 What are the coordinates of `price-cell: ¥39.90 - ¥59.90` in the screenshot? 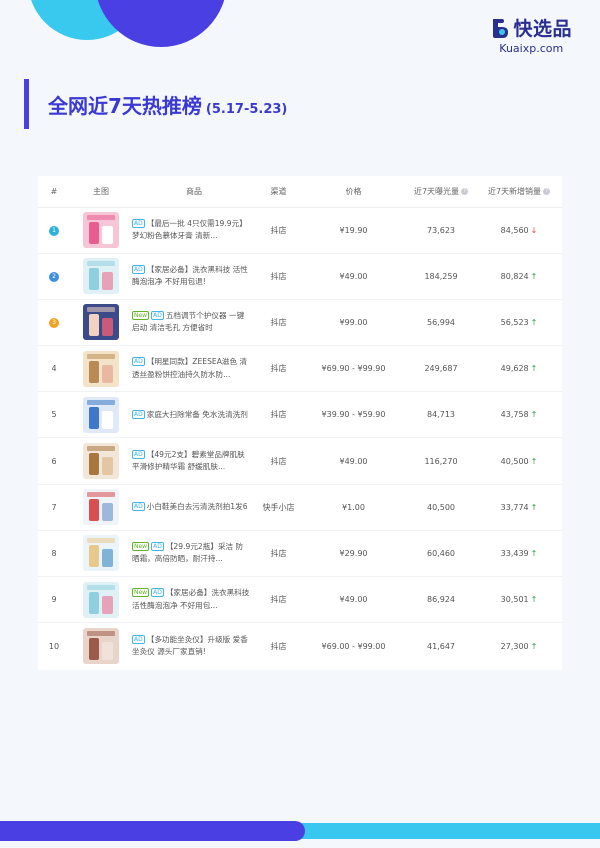 It's located at (353, 415).